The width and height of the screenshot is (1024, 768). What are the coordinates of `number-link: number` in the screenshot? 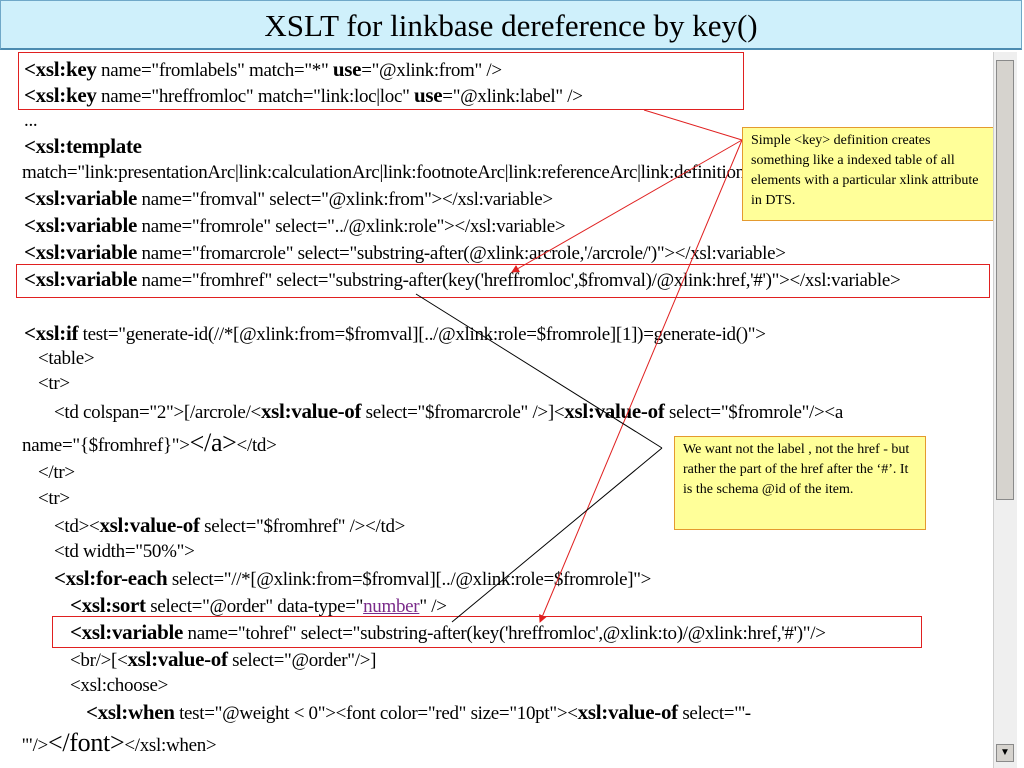 It's located at (391, 606).